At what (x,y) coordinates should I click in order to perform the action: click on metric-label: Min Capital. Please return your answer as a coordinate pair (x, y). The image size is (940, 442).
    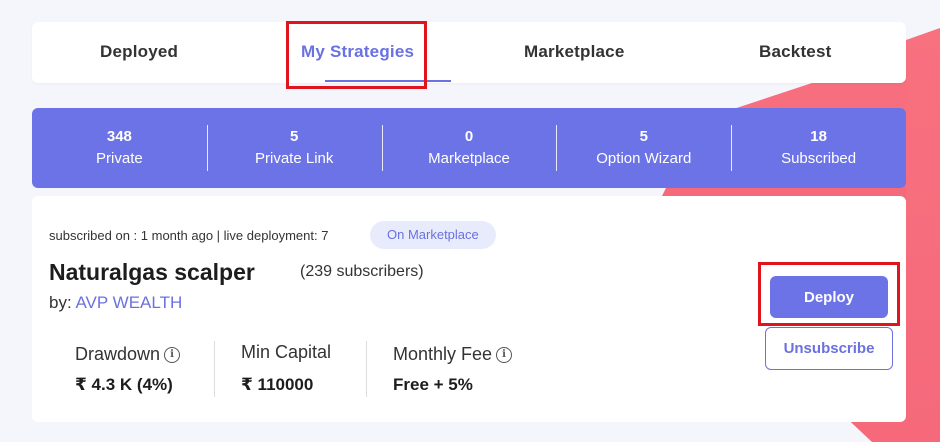
    Looking at the image, I should click on (286, 352).